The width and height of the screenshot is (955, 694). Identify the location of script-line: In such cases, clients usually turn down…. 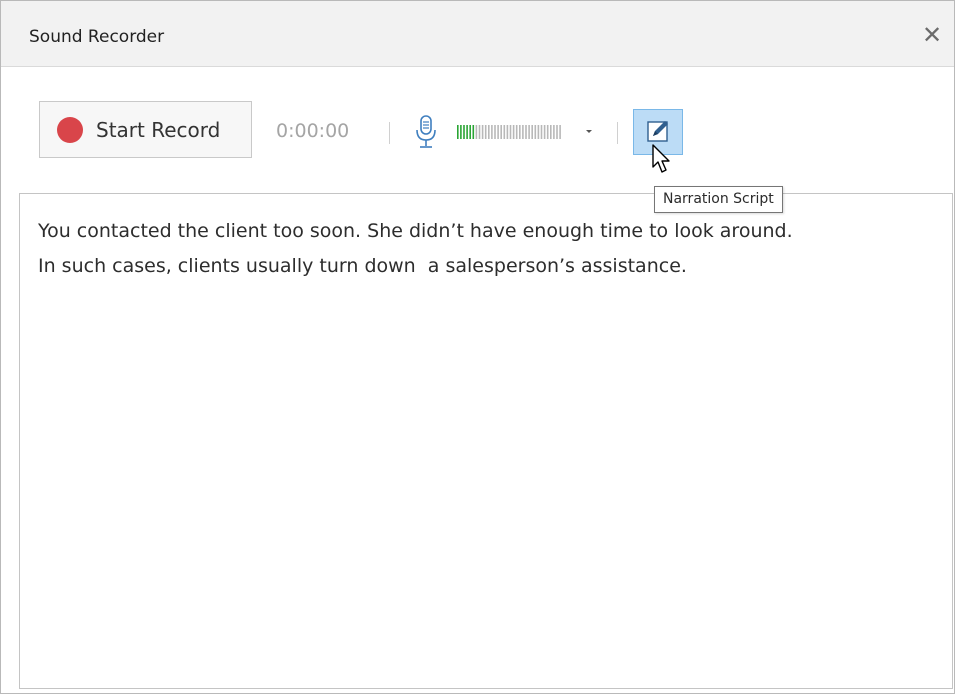
(362, 266).